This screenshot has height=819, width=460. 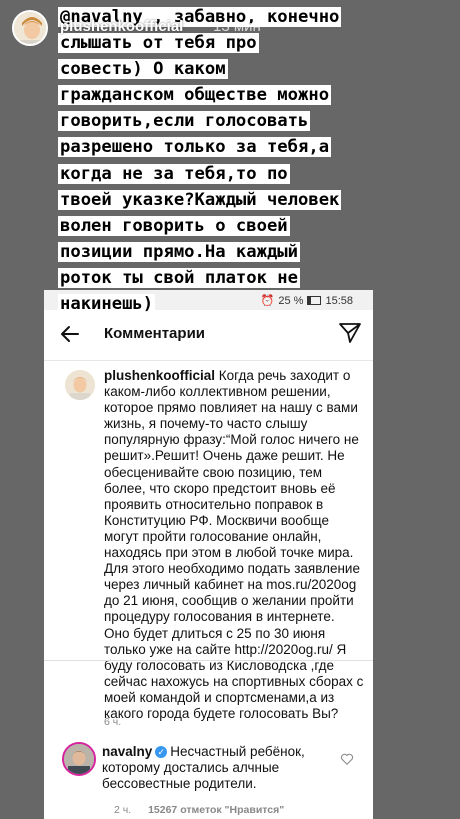 What do you see at coordinates (350, 333) in the screenshot?
I see `paper-plane-icon` at bounding box center [350, 333].